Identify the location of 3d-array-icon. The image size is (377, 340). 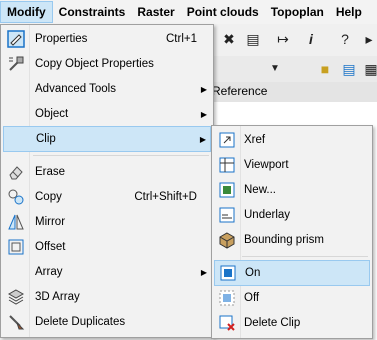
(16, 297).